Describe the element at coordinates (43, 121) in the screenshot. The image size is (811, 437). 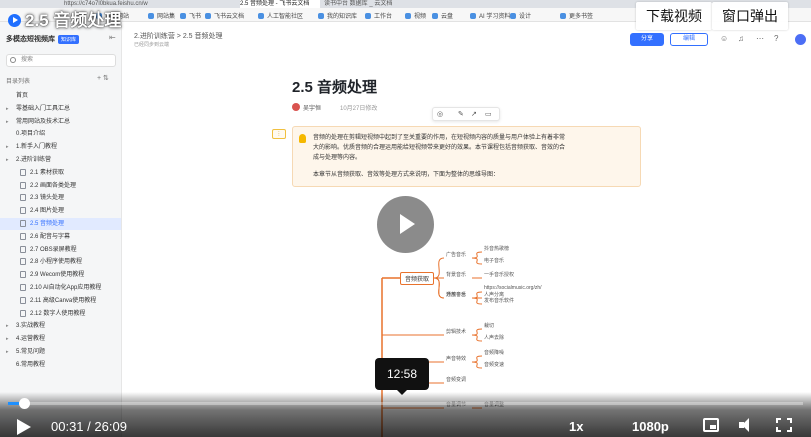
I see `sidebar-item-label: 常用网站及技术汇总` at that location.